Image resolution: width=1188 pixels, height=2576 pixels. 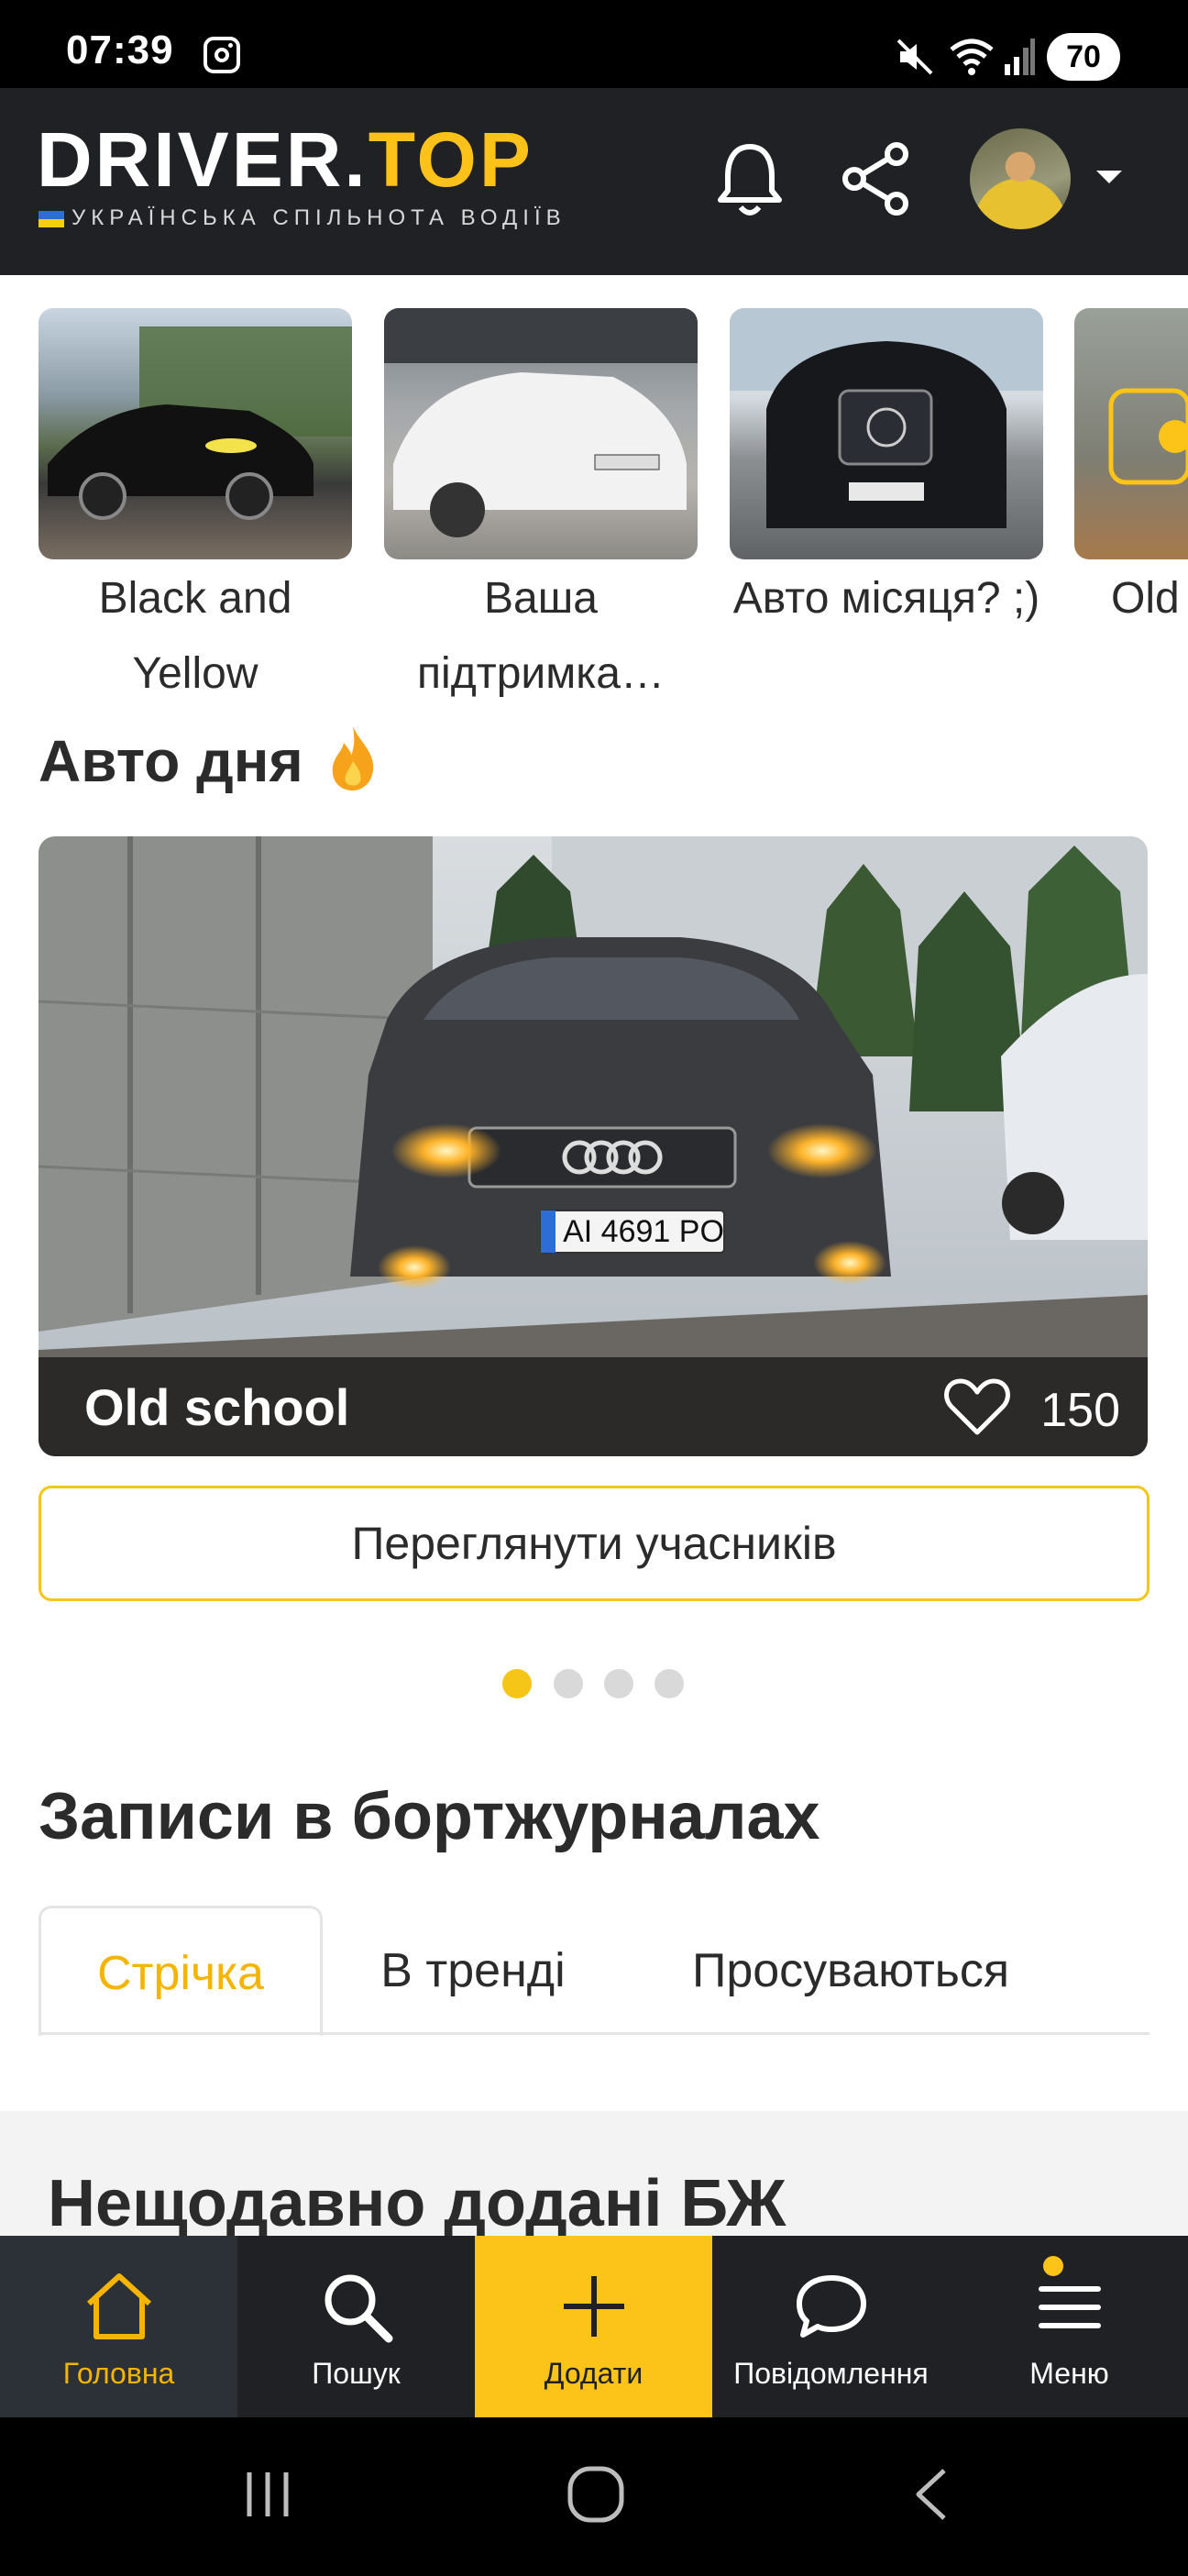 I want to click on recent-apps-icon, so click(x=267, y=2494).